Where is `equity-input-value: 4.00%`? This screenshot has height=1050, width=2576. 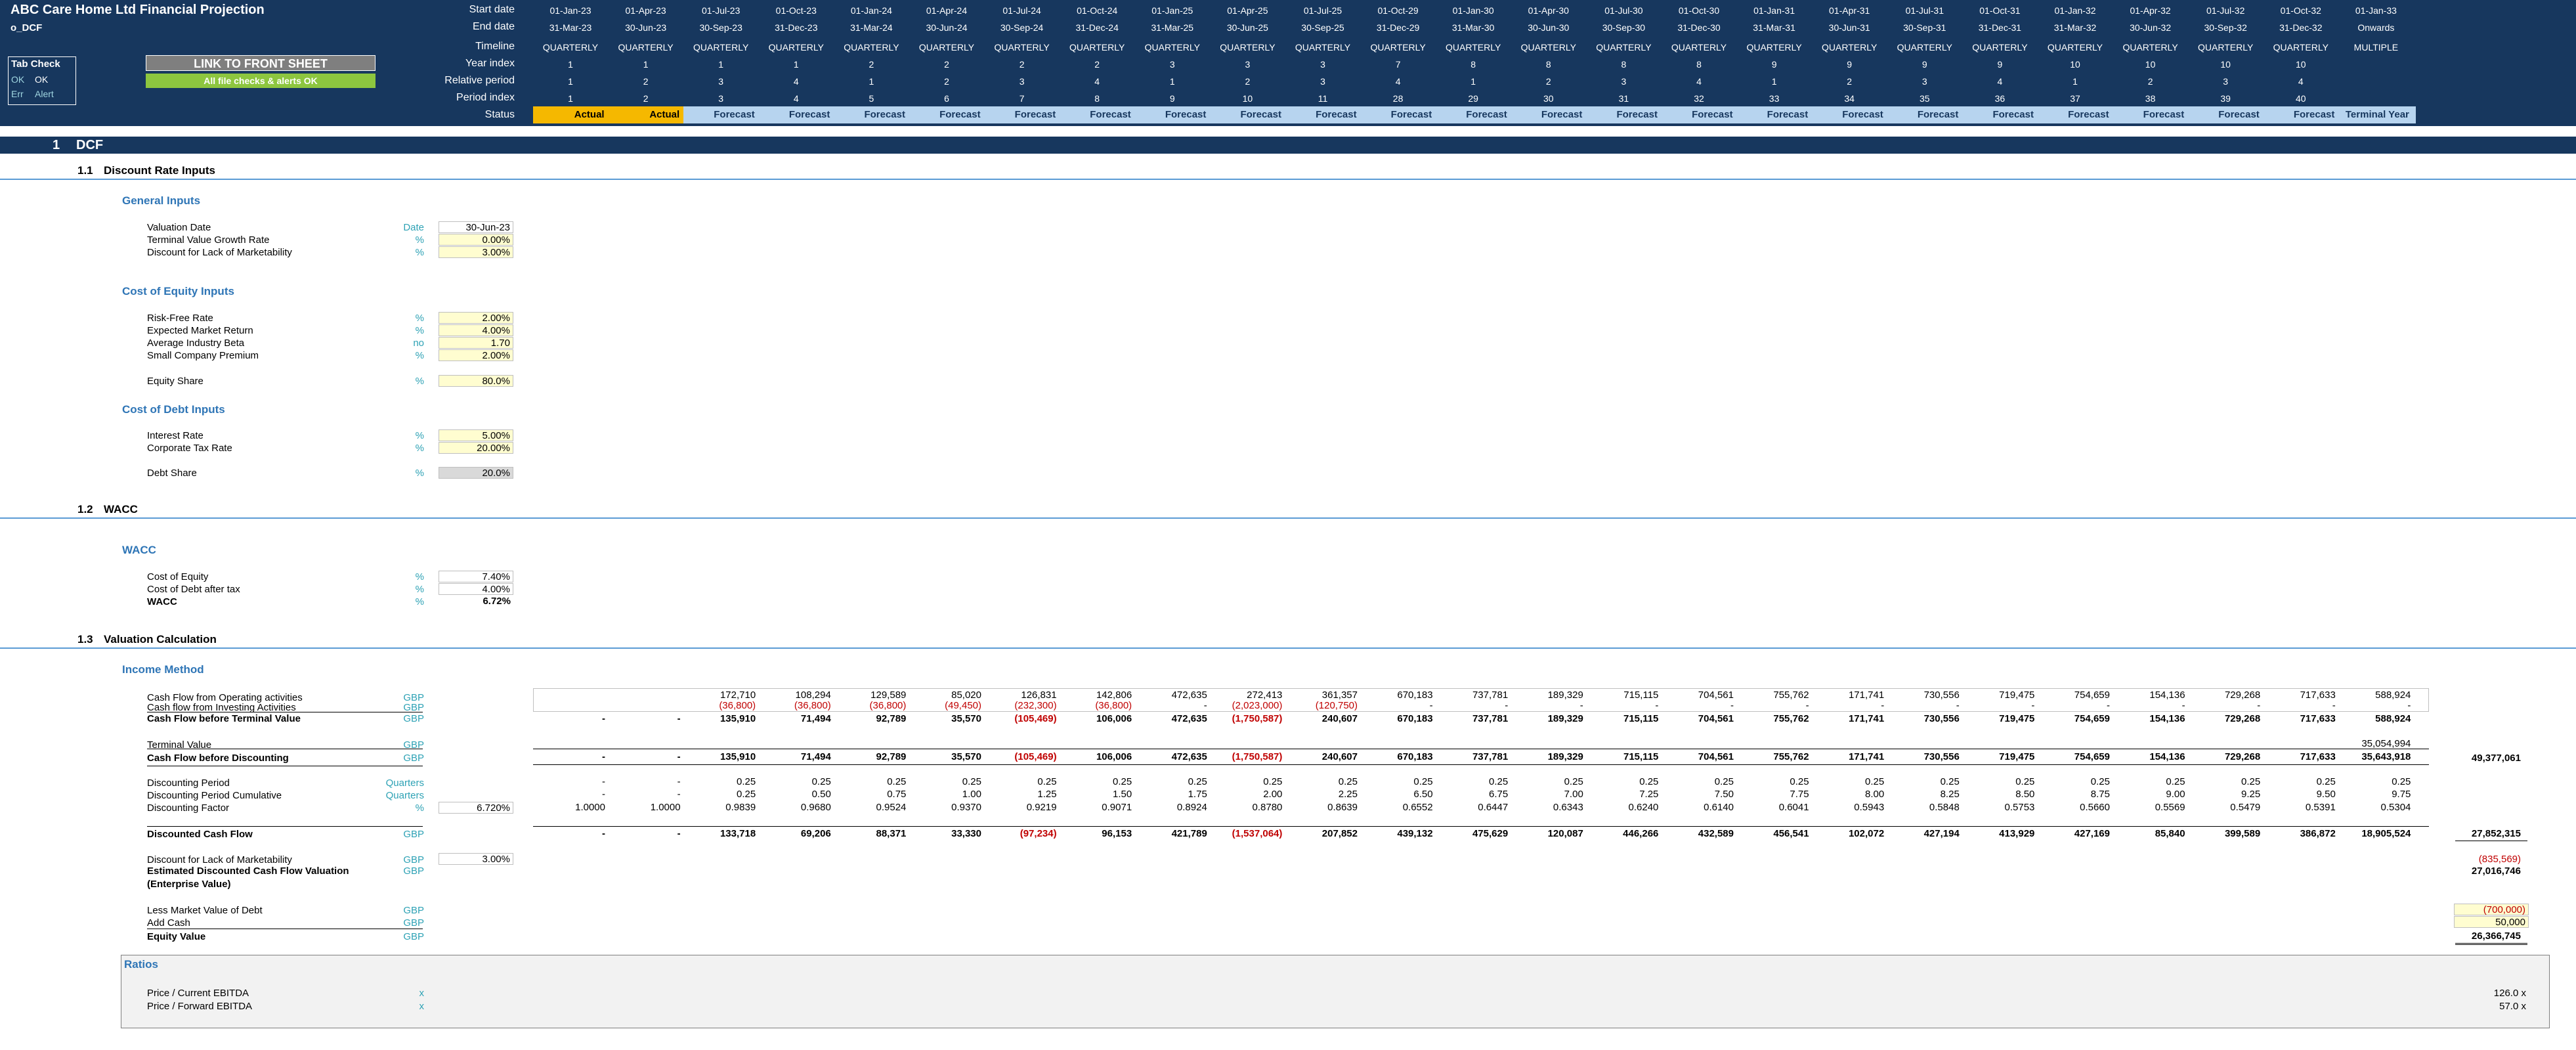
equity-input-value: 4.00% is located at coordinates (476, 330).